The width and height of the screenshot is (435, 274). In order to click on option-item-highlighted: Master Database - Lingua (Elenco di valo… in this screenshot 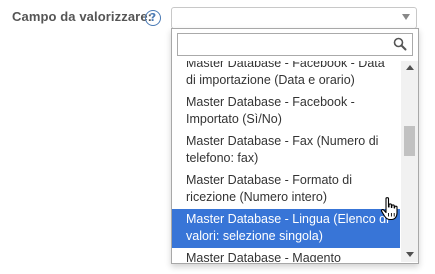, I will do `click(286, 228)`.